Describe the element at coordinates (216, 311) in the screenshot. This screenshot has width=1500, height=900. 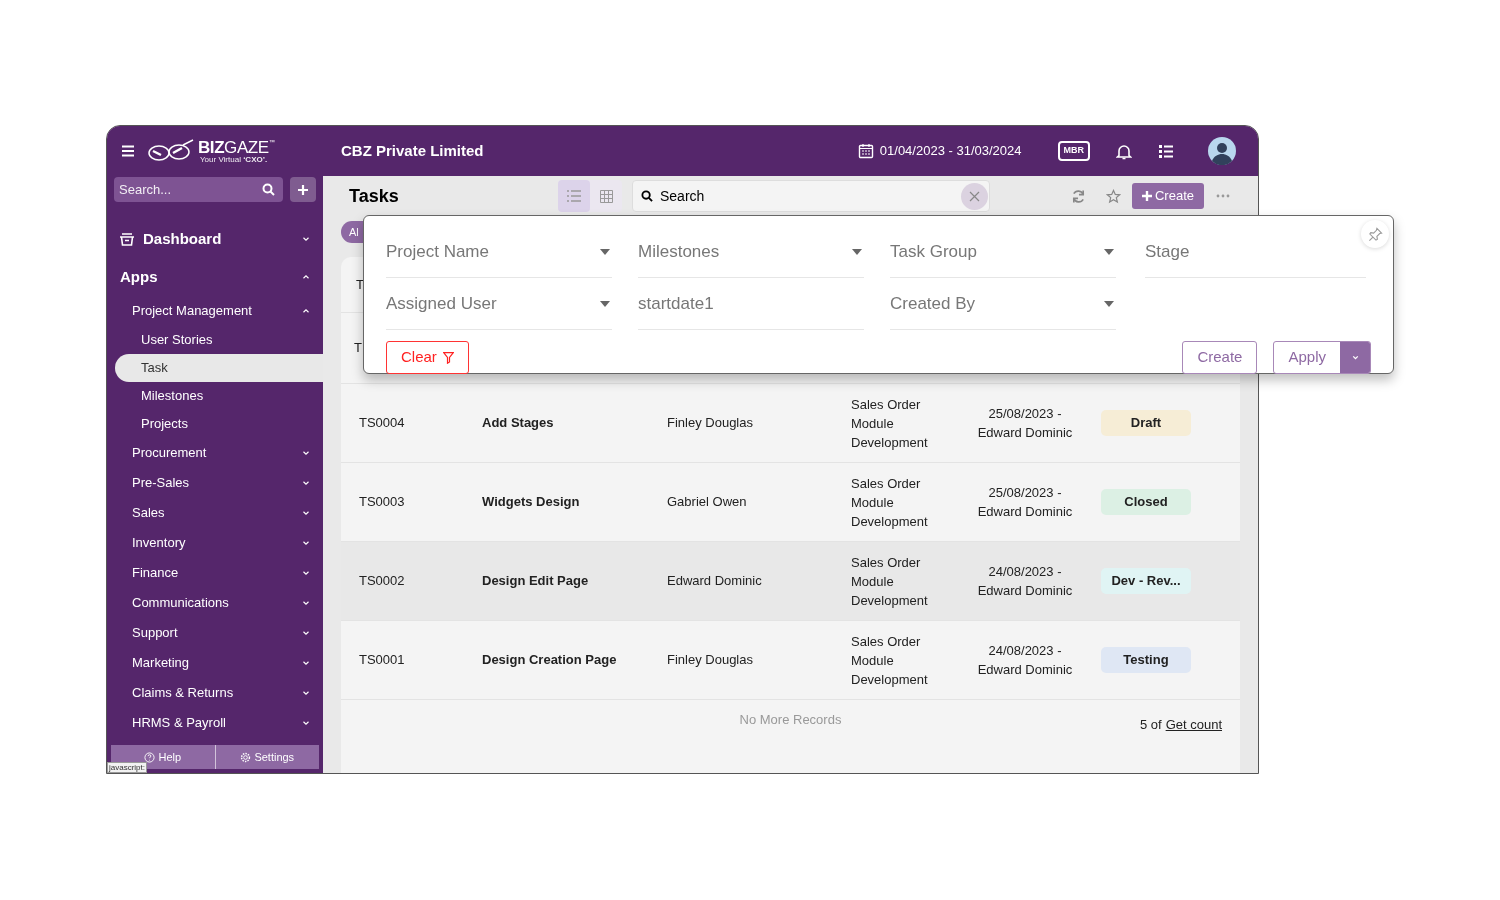
I see `sidebar-item: Project Management` at that location.